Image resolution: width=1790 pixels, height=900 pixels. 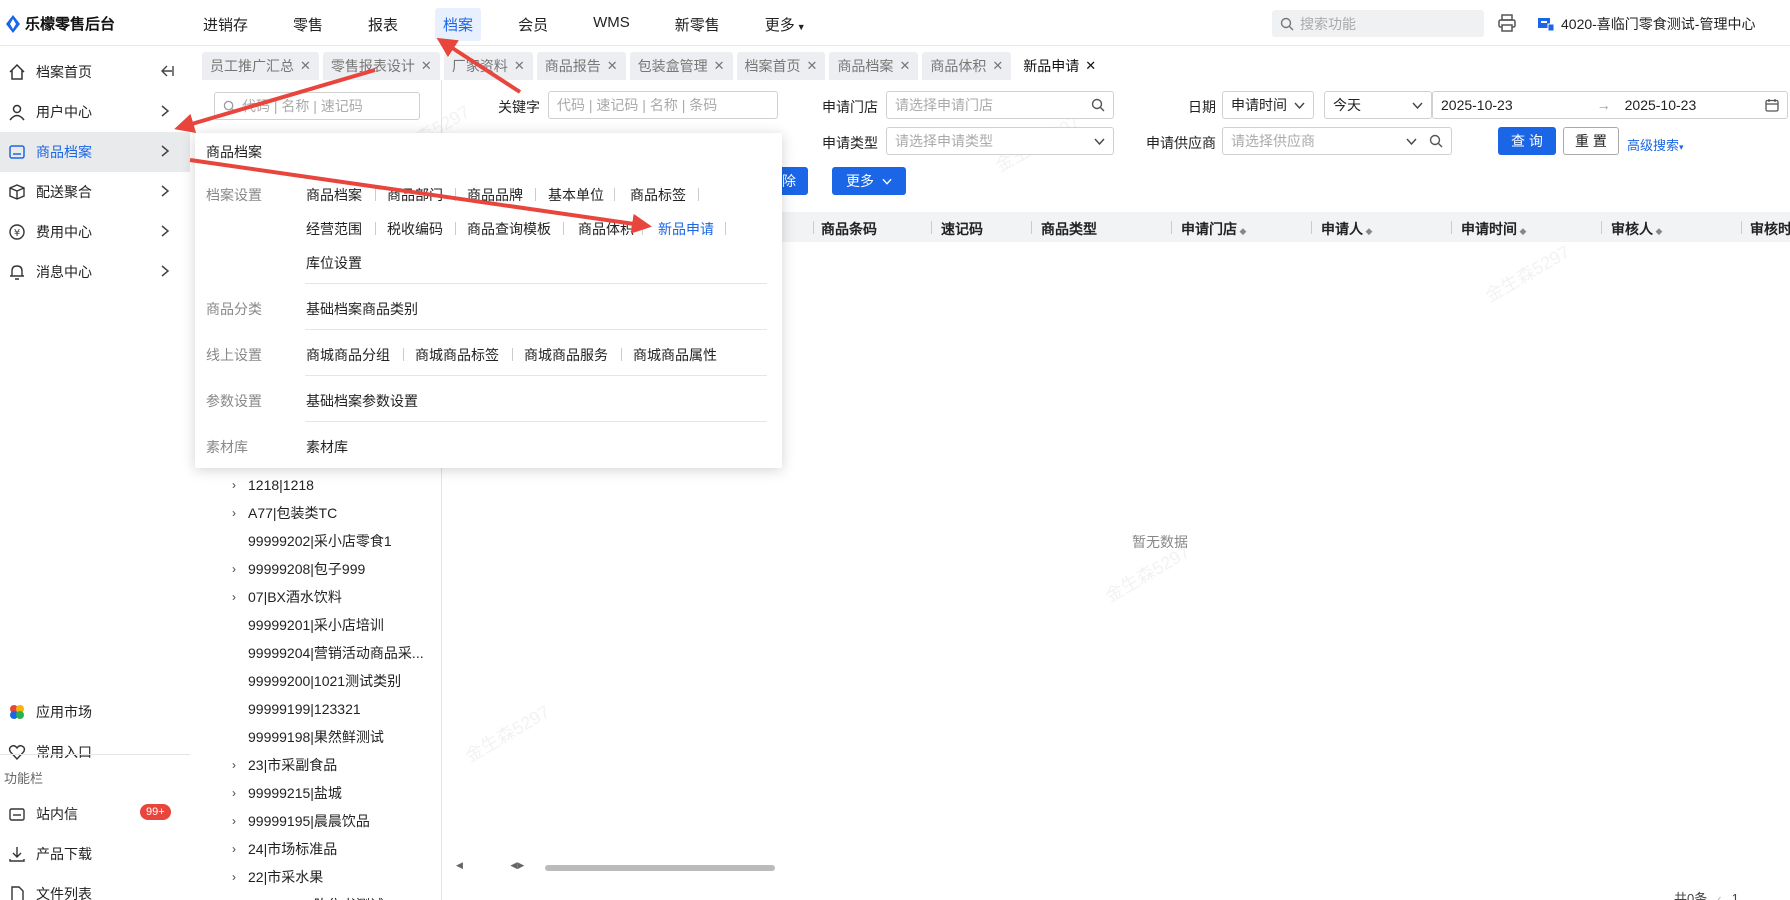 I want to click on tree-item: › 24|市场标准品, so click(x=284, y=849).